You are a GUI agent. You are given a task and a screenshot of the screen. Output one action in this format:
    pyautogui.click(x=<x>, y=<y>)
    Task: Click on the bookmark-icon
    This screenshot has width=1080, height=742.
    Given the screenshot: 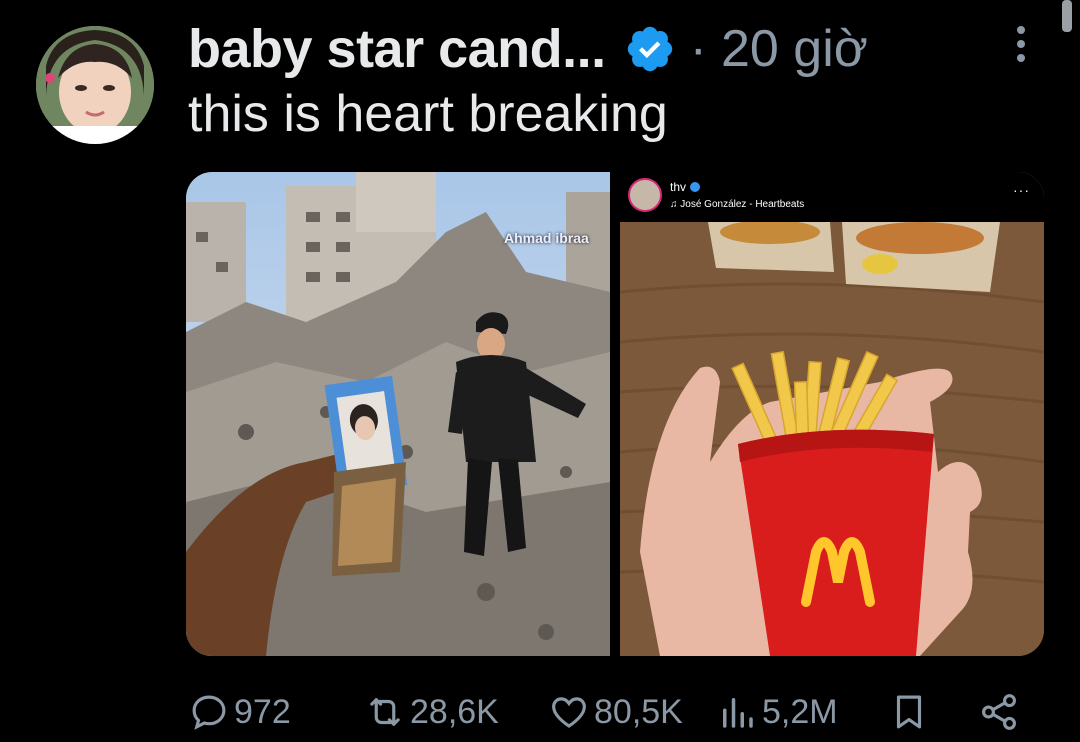 What is the action you would take?
    pyautogui.click(x=909, y=712)
    